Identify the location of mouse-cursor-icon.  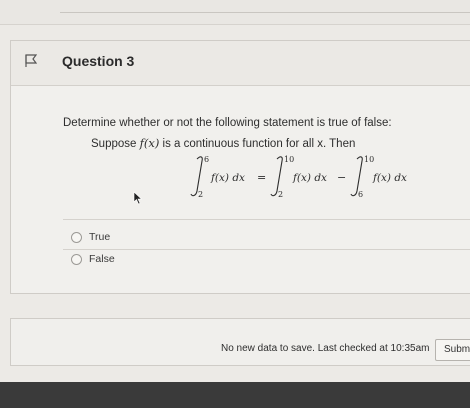
(138, 198).